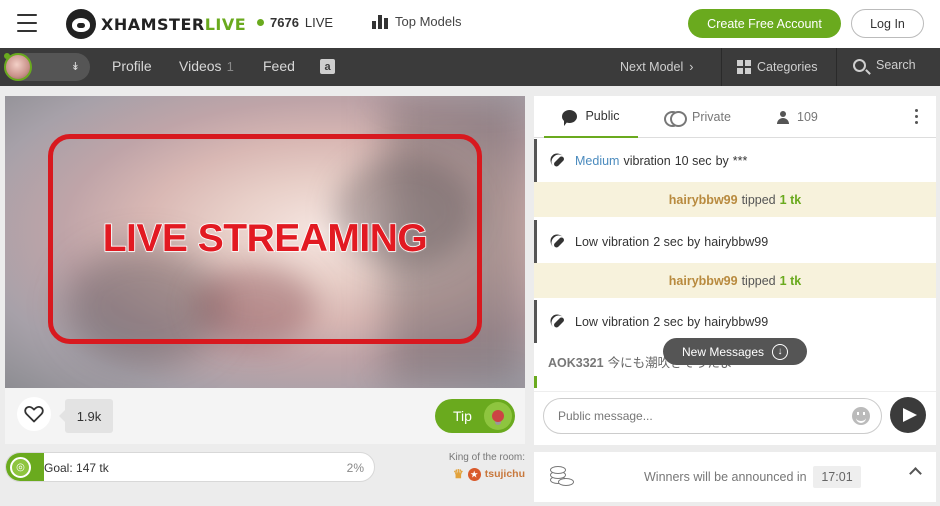 Image resolution: width=940 pixels, height=506 pixels. I want to click on target-icon: ◎, so click(20, 467).